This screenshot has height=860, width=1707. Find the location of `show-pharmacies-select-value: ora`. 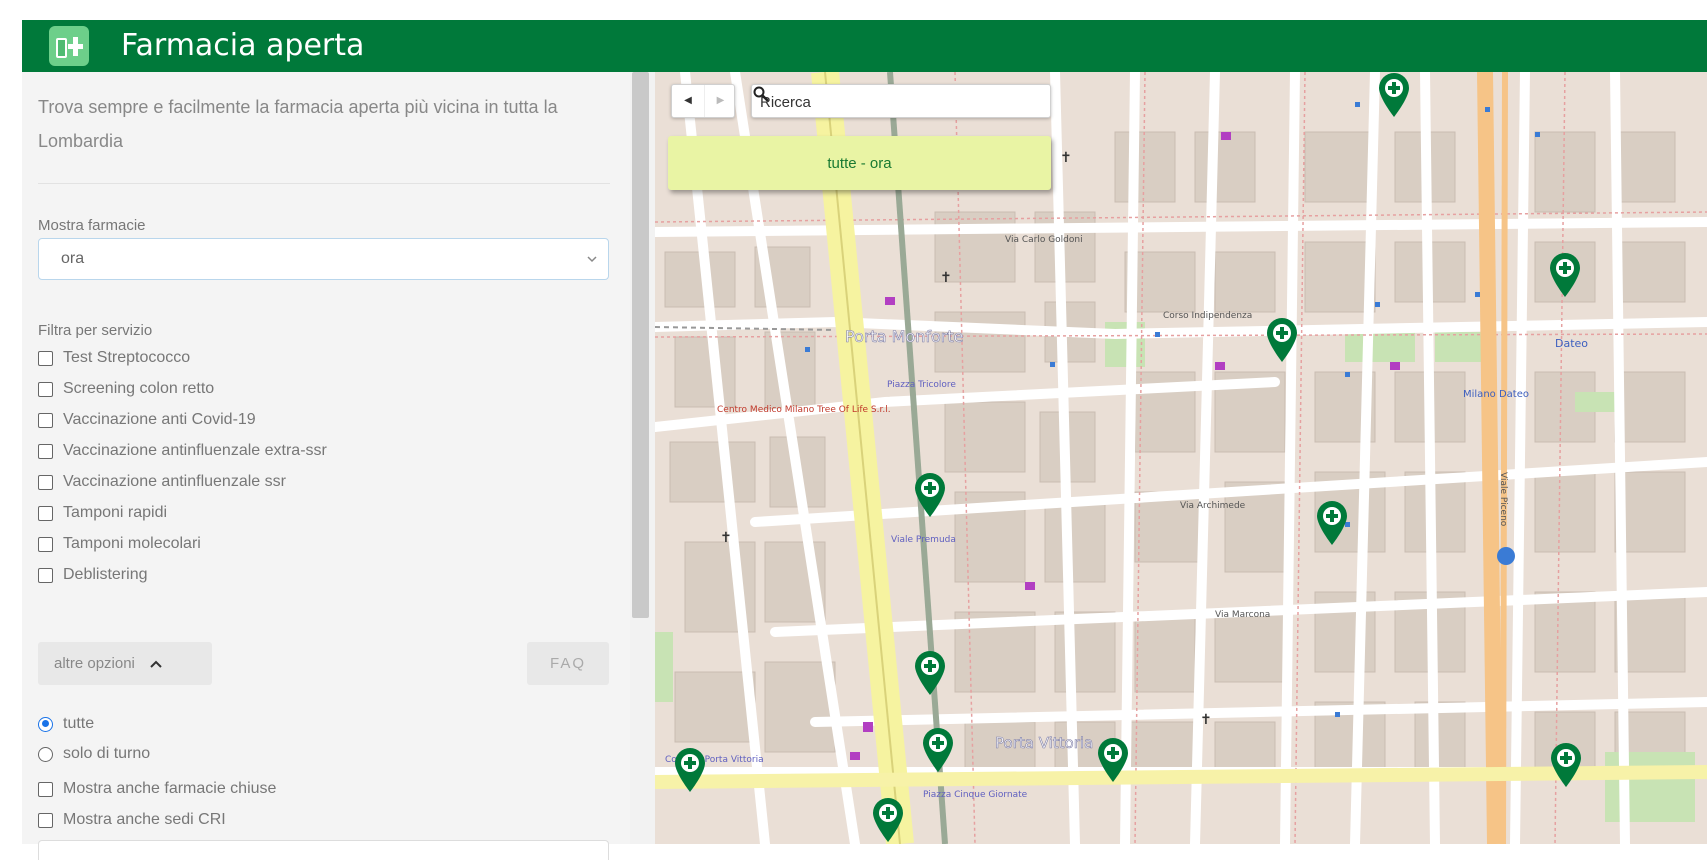

show-pharmacies-select-value: ora is located at coordinates (73, 258).